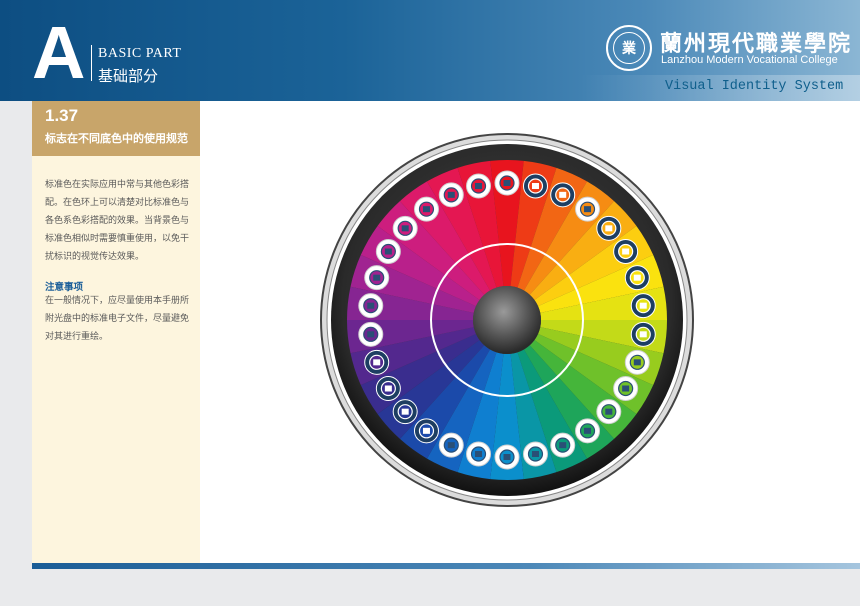  I want to click on system-title: Visual Identity System, so click(754, 86).